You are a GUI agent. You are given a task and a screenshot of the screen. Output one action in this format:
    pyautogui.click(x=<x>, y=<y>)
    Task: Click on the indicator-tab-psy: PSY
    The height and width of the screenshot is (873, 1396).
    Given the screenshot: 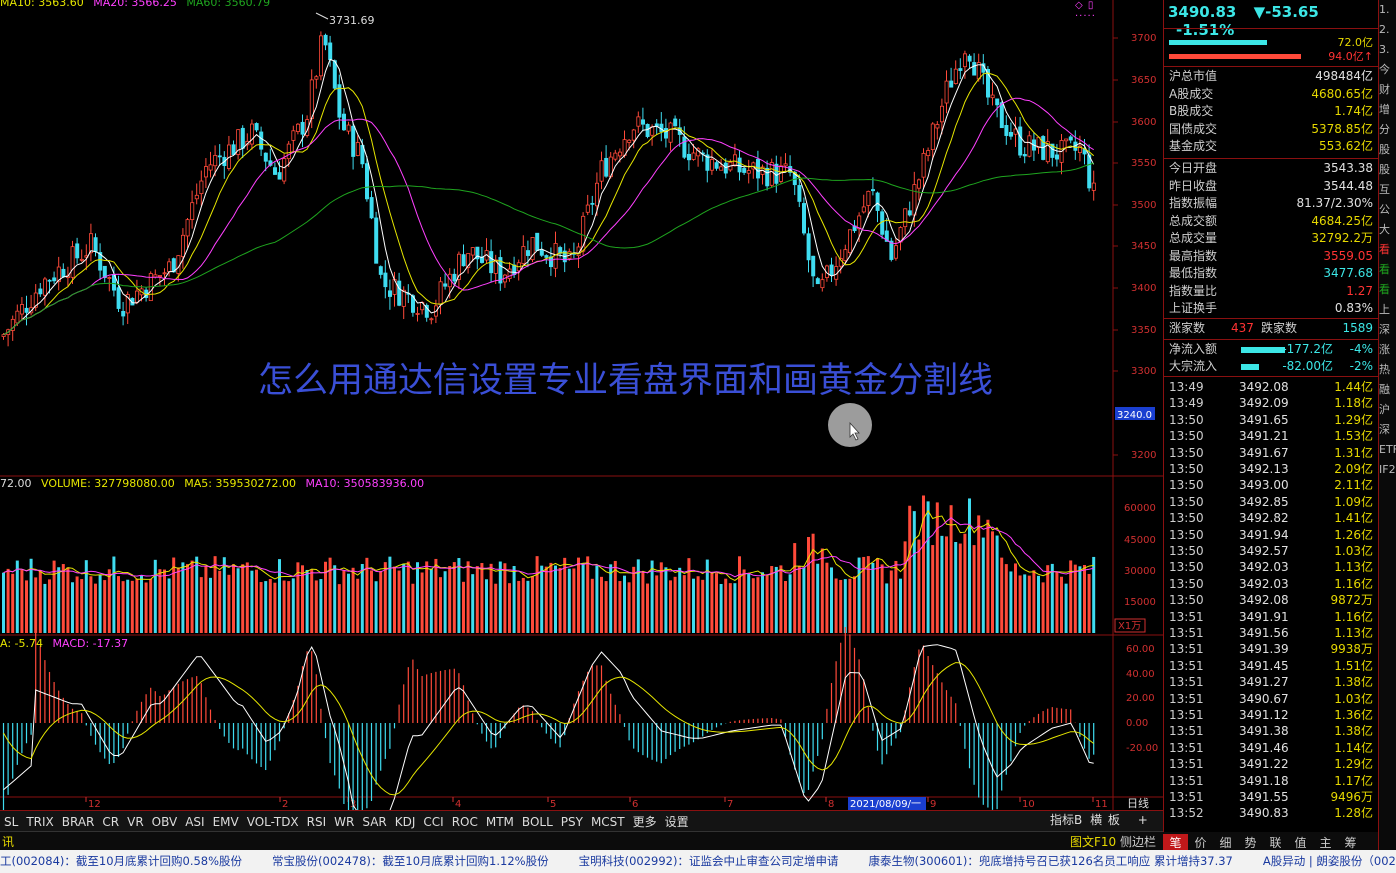 What is the action you would take?
    pyautogui.click(x=572, y=822)
    